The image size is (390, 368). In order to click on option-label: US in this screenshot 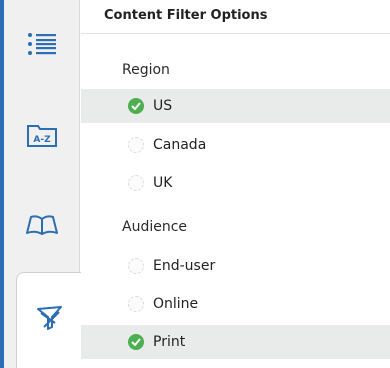, I will do `click(163, 106)`.